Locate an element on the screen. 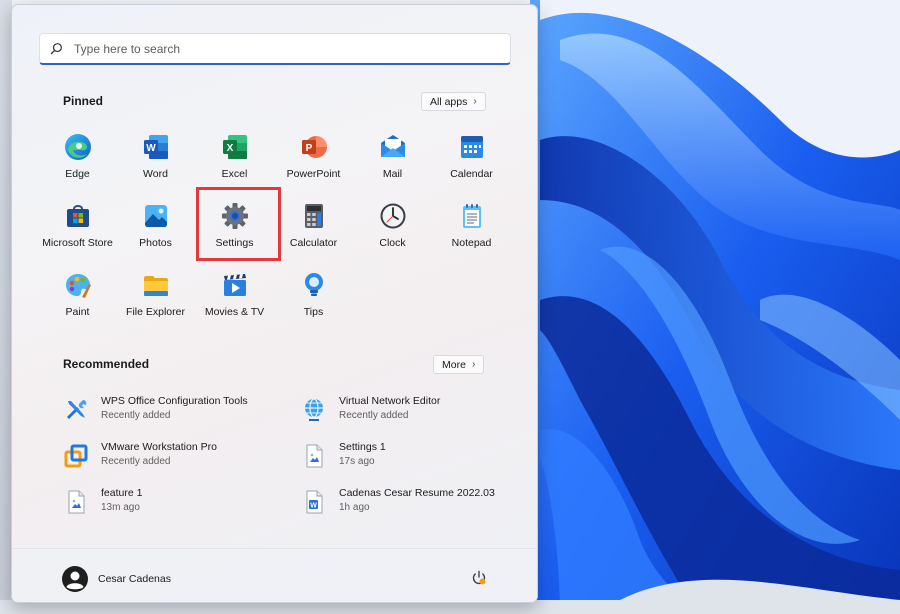 This screenshot has width=900, height=614. pinned-app-word: W Word is located at coordinates (155, 159).